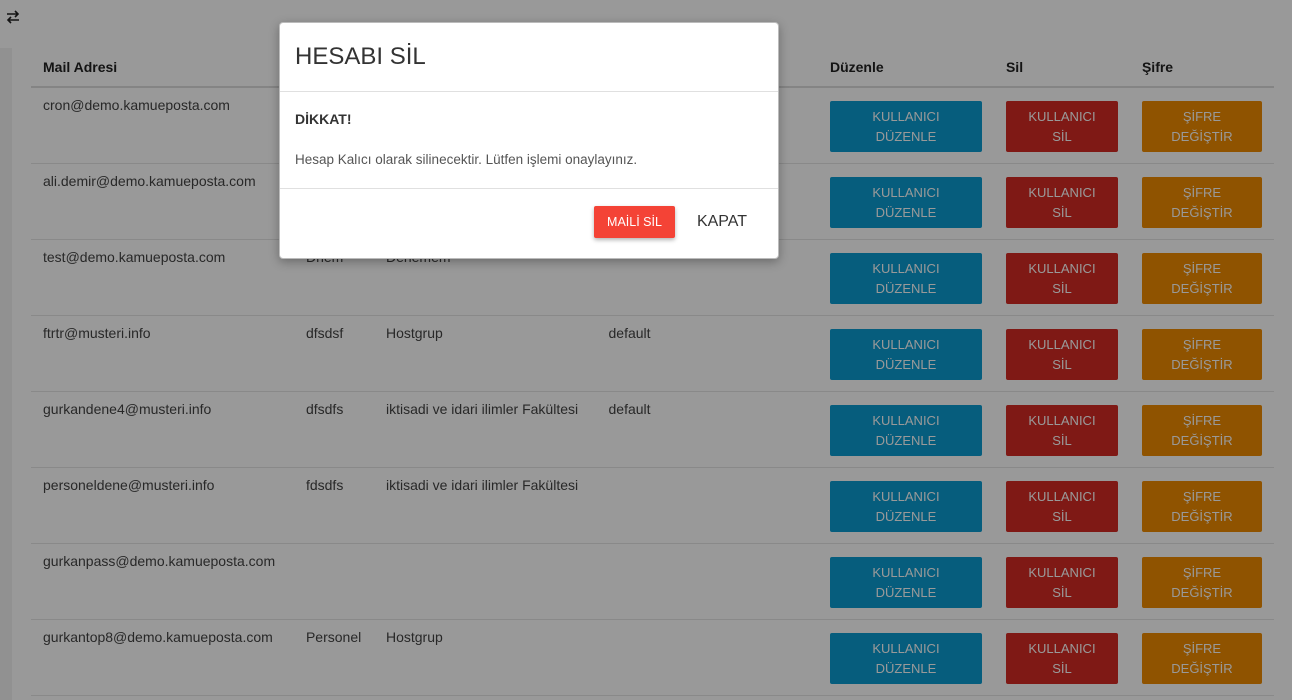 The image size is (1292, 700). Describe the element at coordinates (323, 119) in the screenshot. I see `warning-title: DİKKAT!` at that location.